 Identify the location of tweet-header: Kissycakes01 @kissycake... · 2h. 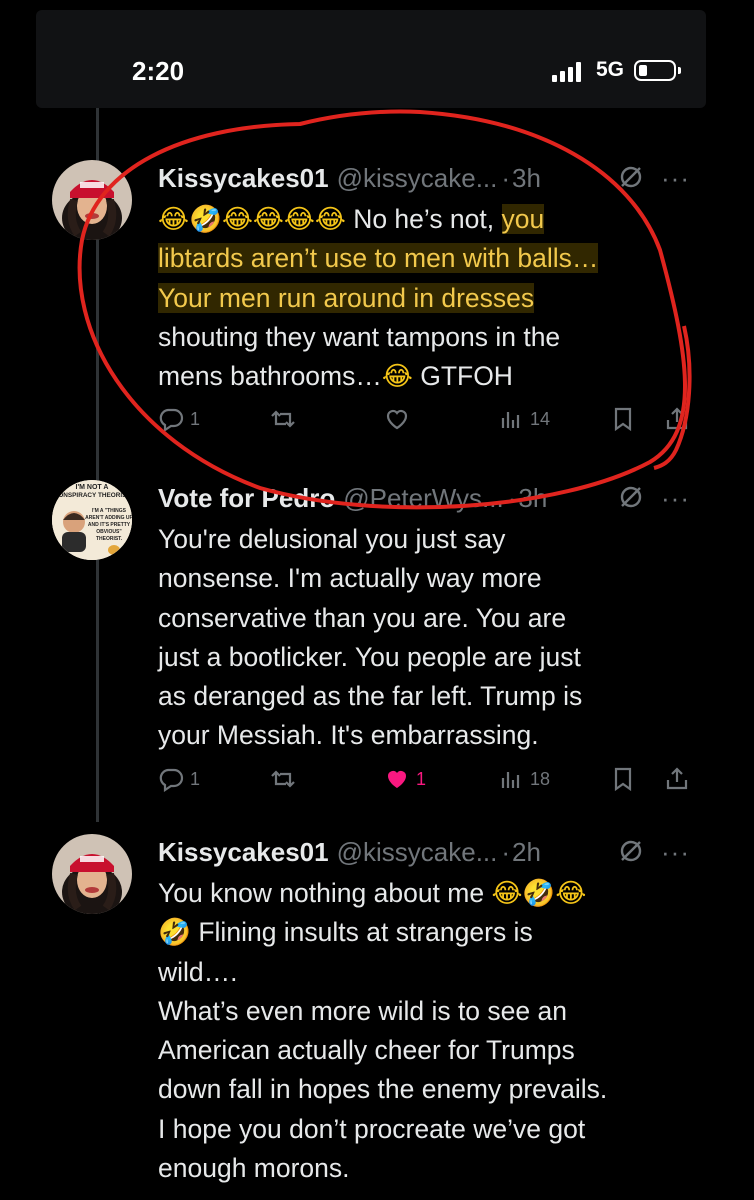
(428, 852).